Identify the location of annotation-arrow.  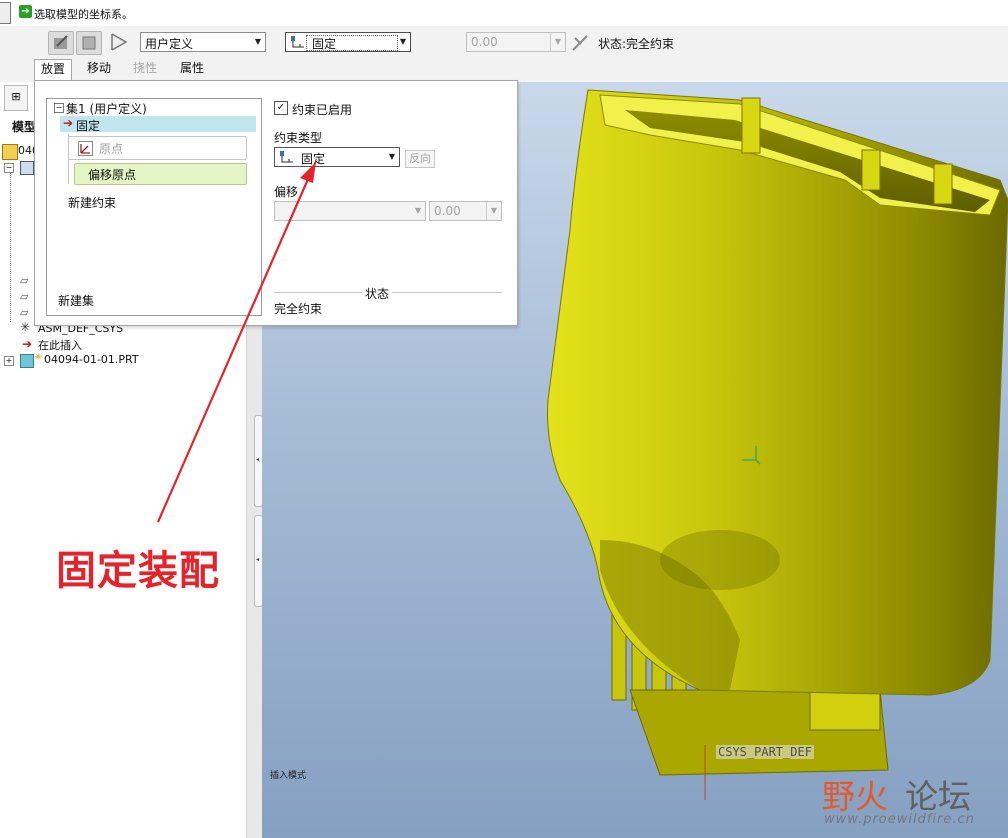
(236, 342).